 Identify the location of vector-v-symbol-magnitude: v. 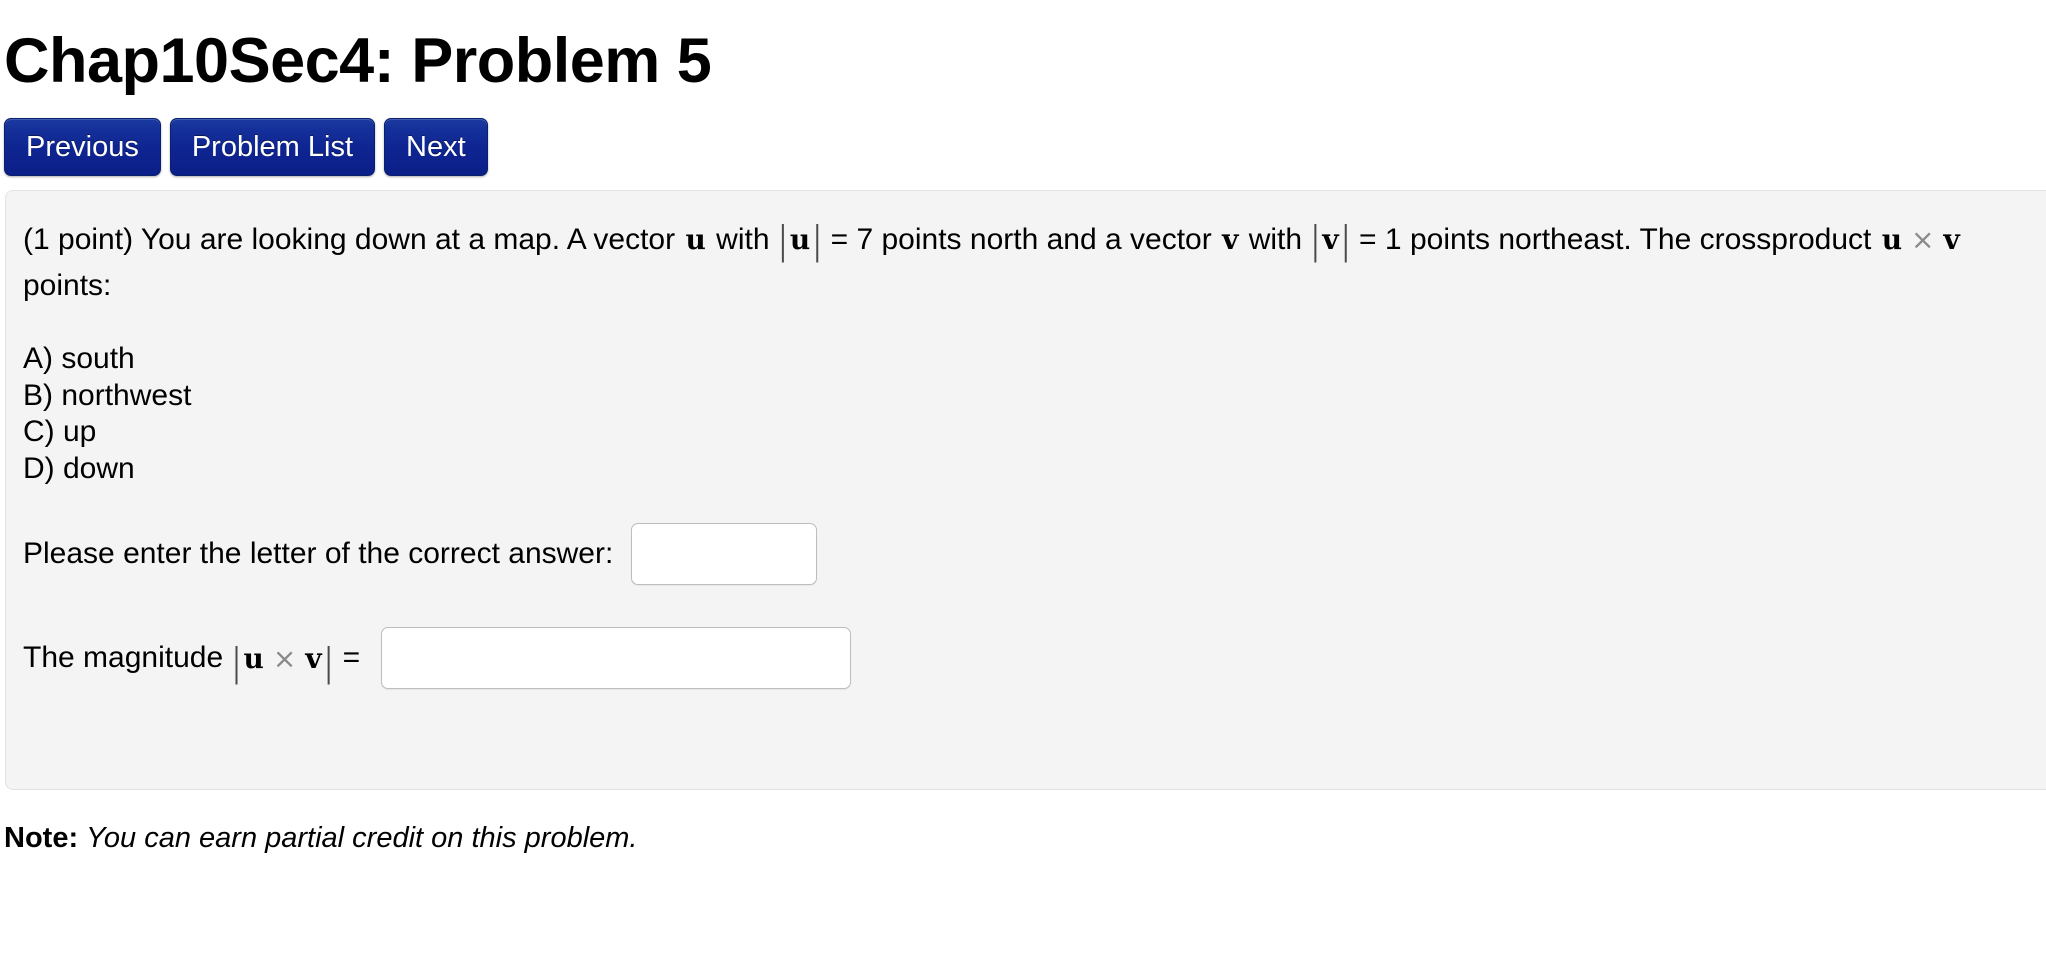
(313, 658).